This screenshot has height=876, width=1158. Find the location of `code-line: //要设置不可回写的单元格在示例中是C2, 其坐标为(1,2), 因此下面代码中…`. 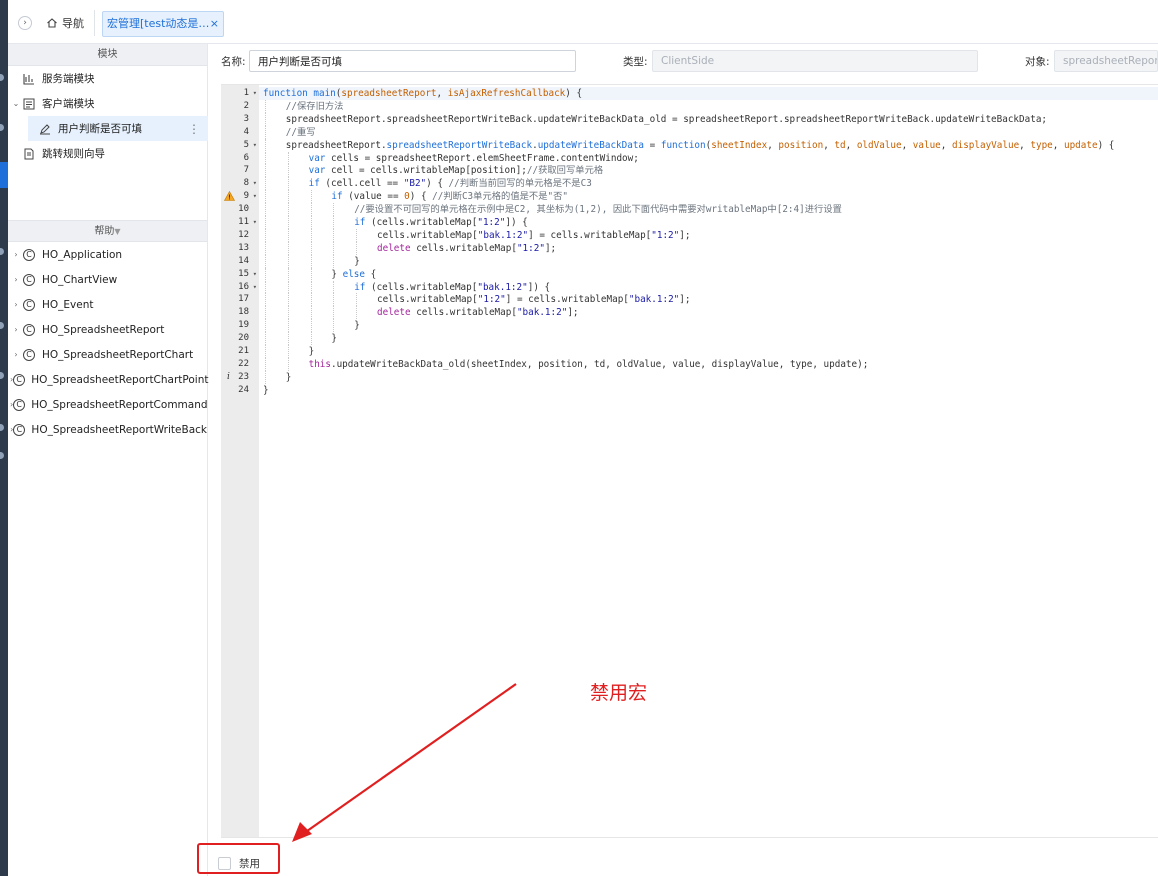

code-line: //要设置不可回写的单元格在示例中是C2, 其坐标为(1,2), 因此下面代码中… is located at coordinates (708, 209).